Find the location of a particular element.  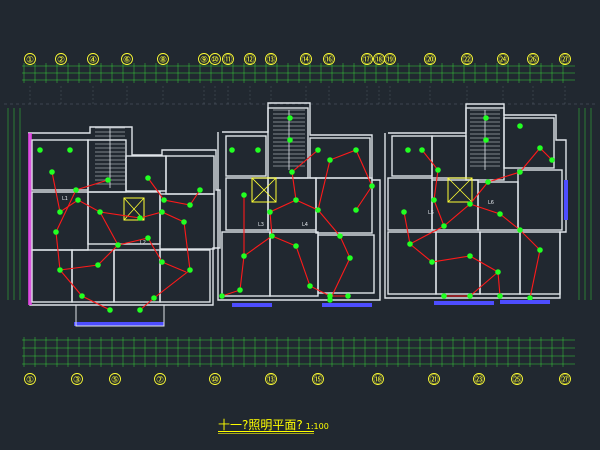

axis-label-top: ⑩ is located at coordinates (215, 61).